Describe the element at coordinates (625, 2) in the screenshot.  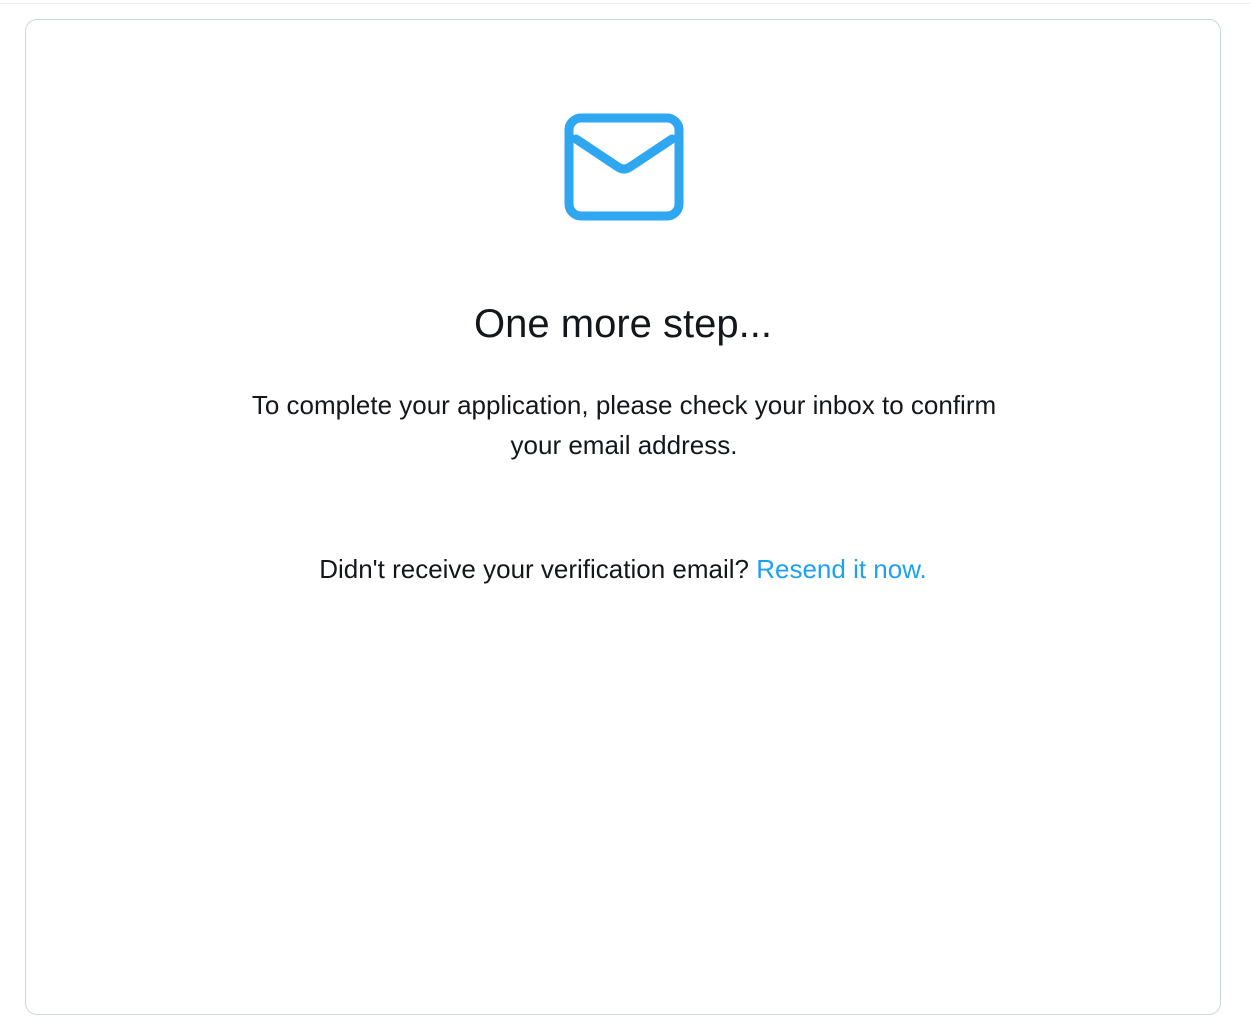
I see `top-divider` at that location.